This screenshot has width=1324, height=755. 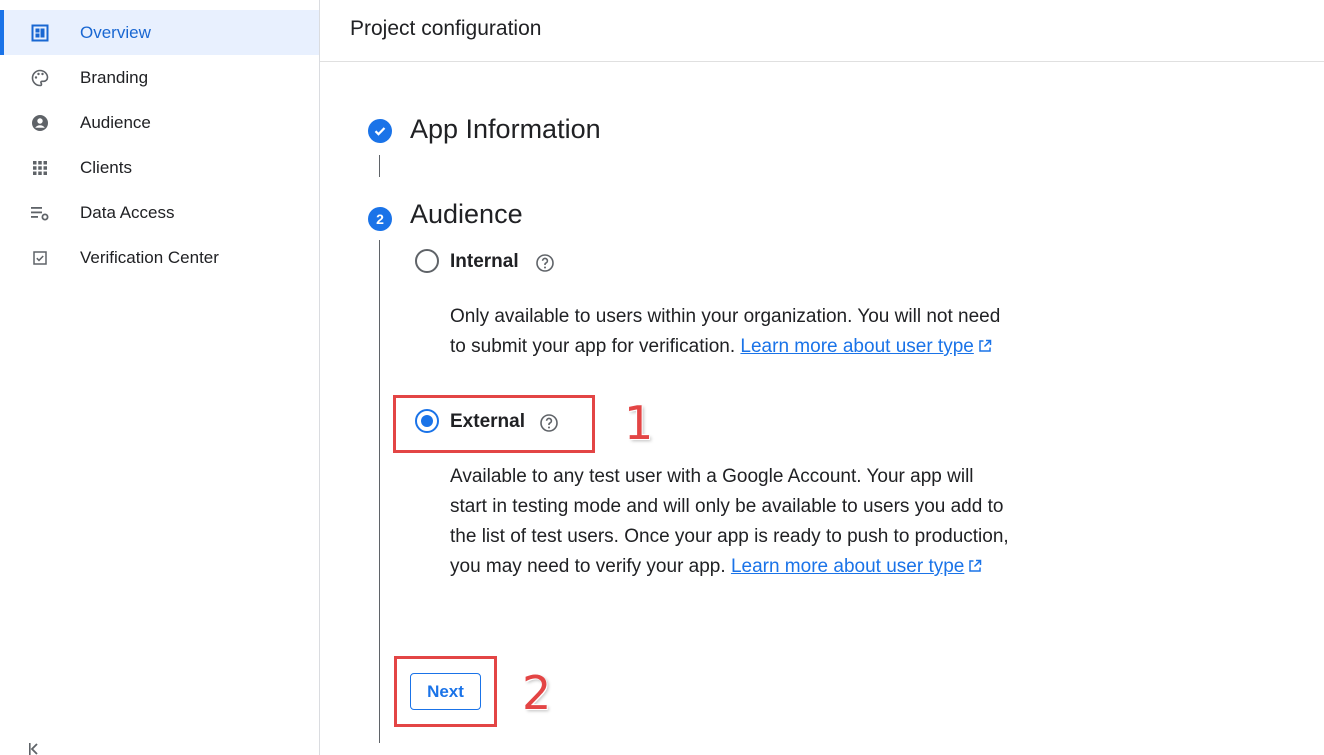 I want to click on sidebar-item-overview: Overview, so click(x=159, y=32).